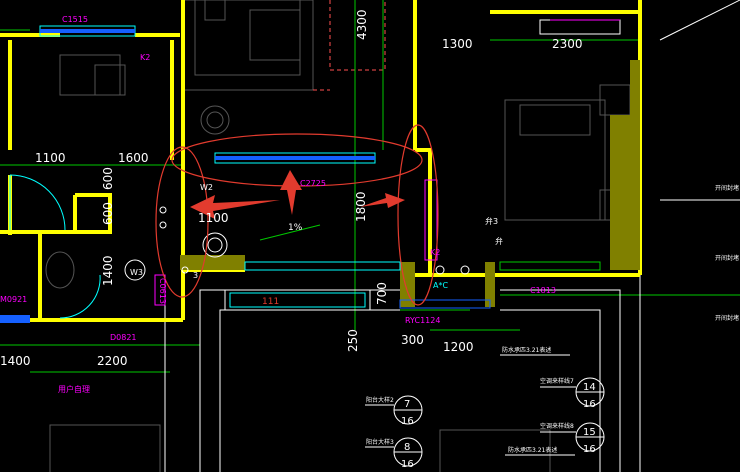 The width and height of the screenshot is (740, 472). Describe the element at coordinates (270, 302) in the screenshot. I see `label-red-pipe: 111` at that location.